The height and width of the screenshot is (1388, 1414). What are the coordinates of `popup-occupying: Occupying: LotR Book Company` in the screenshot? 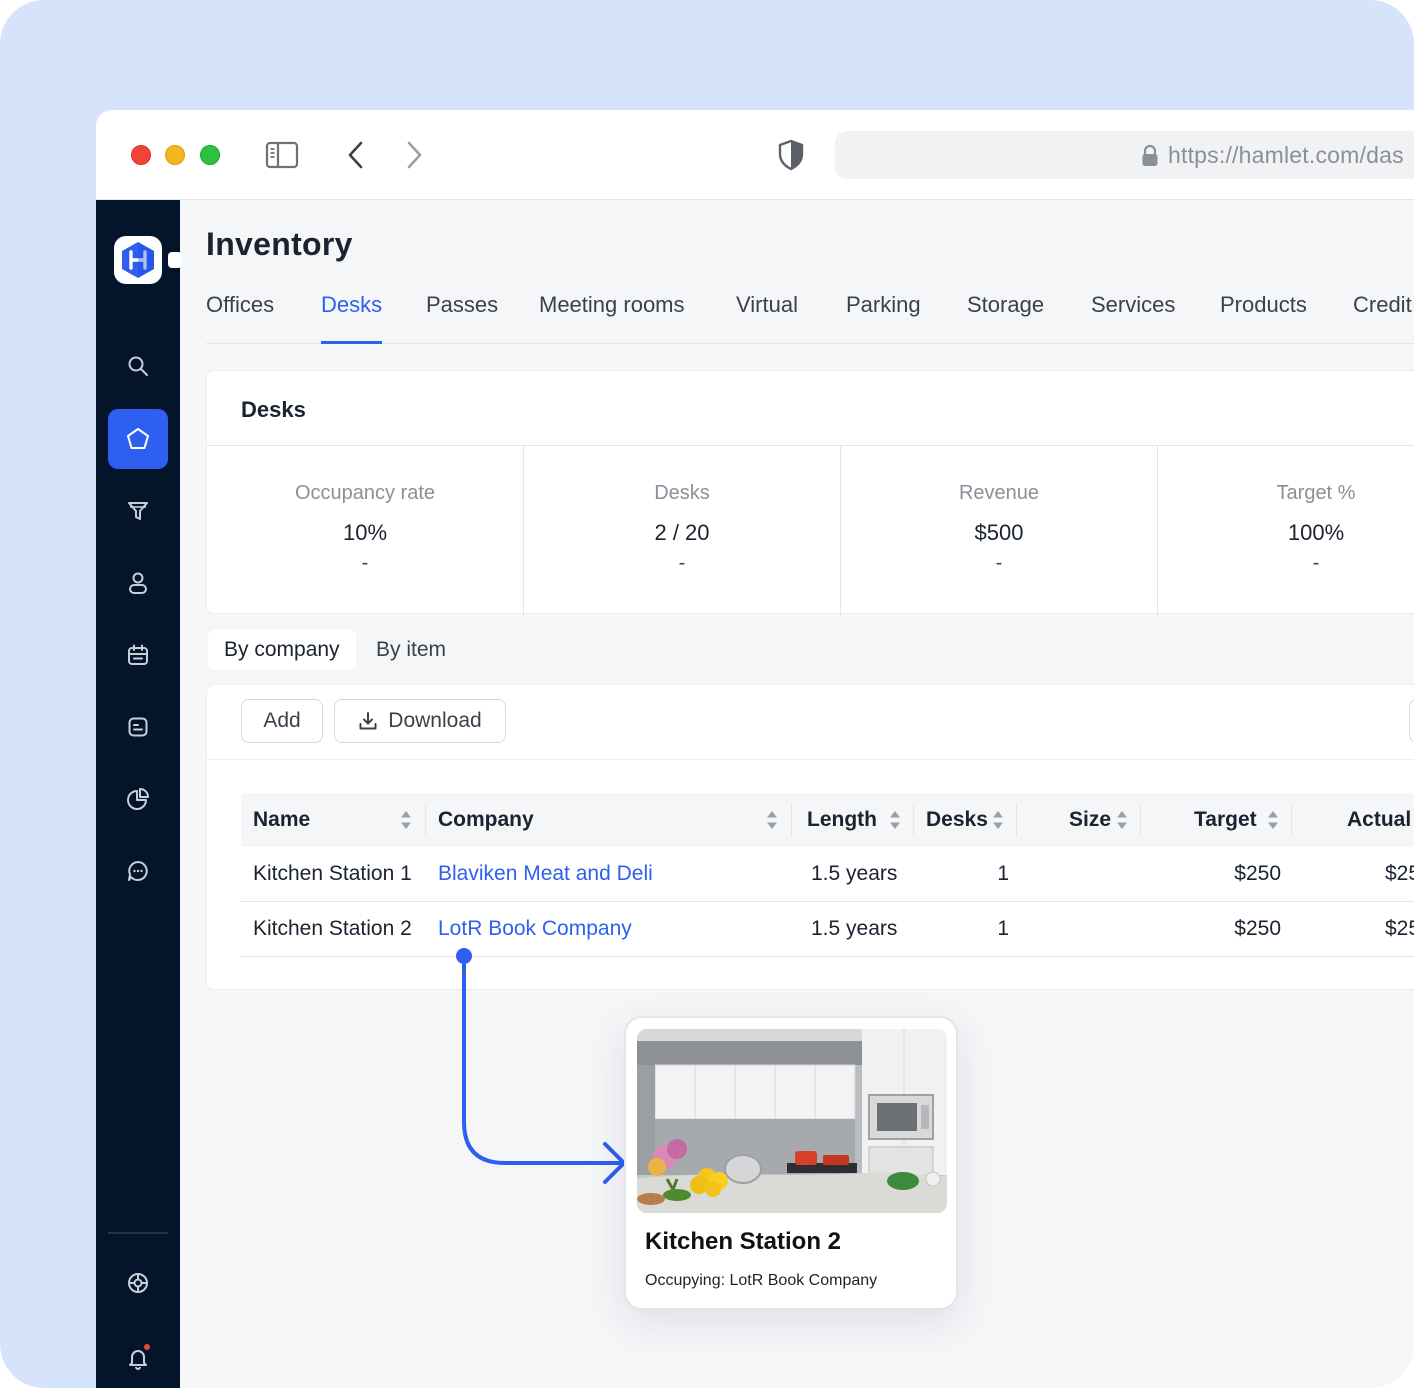 It's located at (761, 1281).